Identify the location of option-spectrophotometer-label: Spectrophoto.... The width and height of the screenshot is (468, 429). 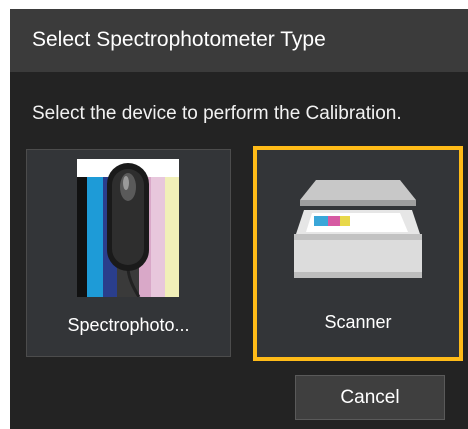
(128, 325).